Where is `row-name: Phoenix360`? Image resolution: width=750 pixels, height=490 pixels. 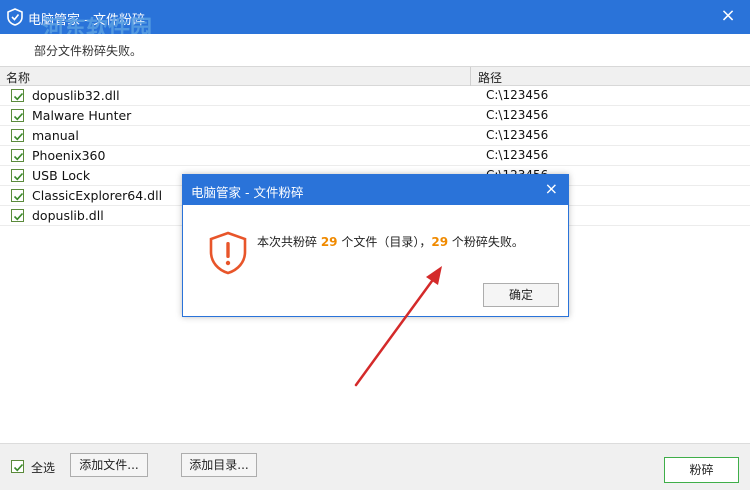 row-name: Phoenix360 is located at coordinates (69, 155).